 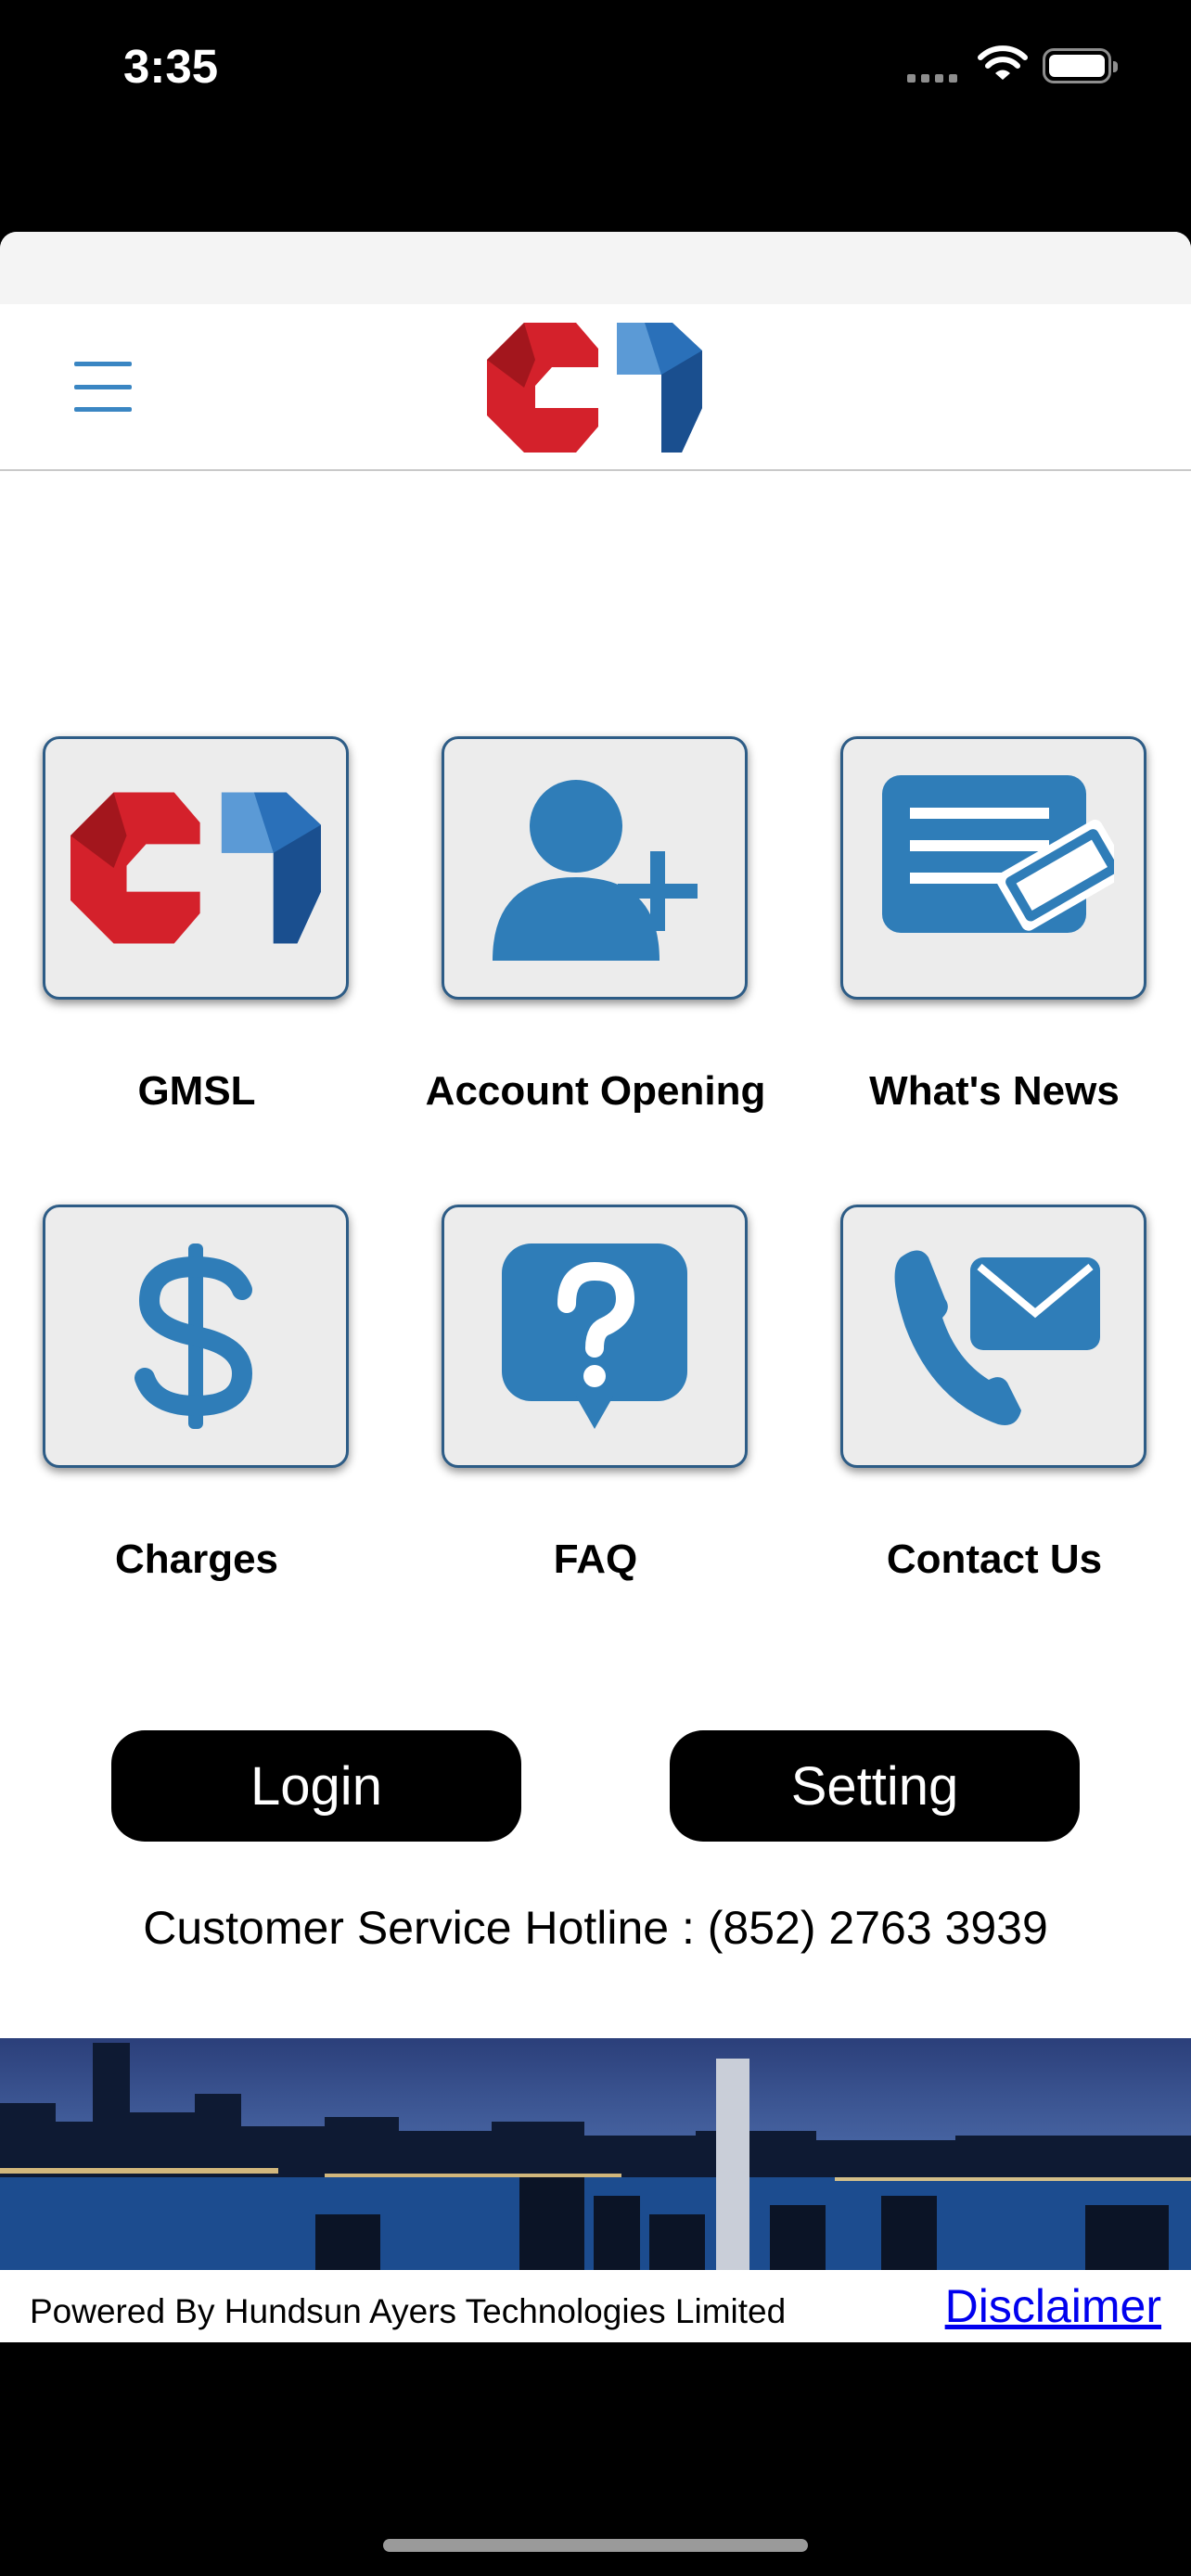 I want to click on dollar-icon, so click(x=193, y=1336).